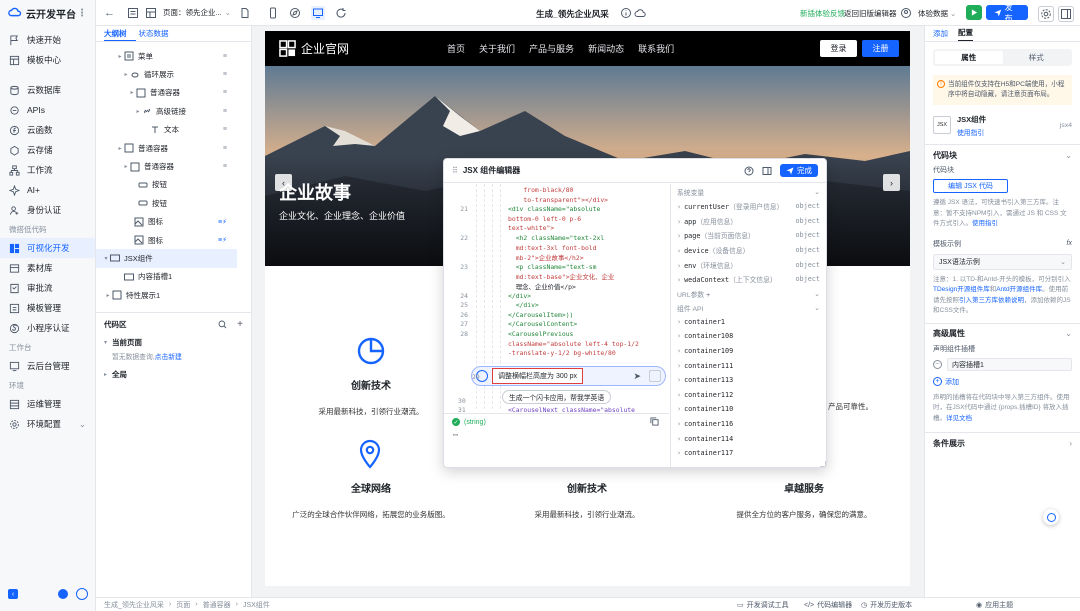 This screenshot has height=611, width=1080. Describe the element at coordinates (748, 336) in the screenshot. I see `component-api-item: › container108` at that location.